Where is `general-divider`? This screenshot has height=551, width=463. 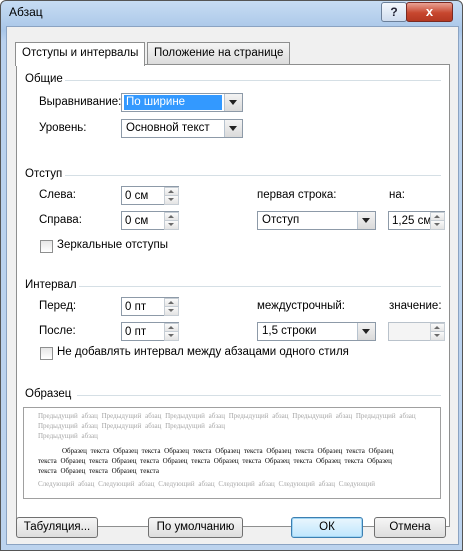 general-divider is located at coordinates (253, 80).